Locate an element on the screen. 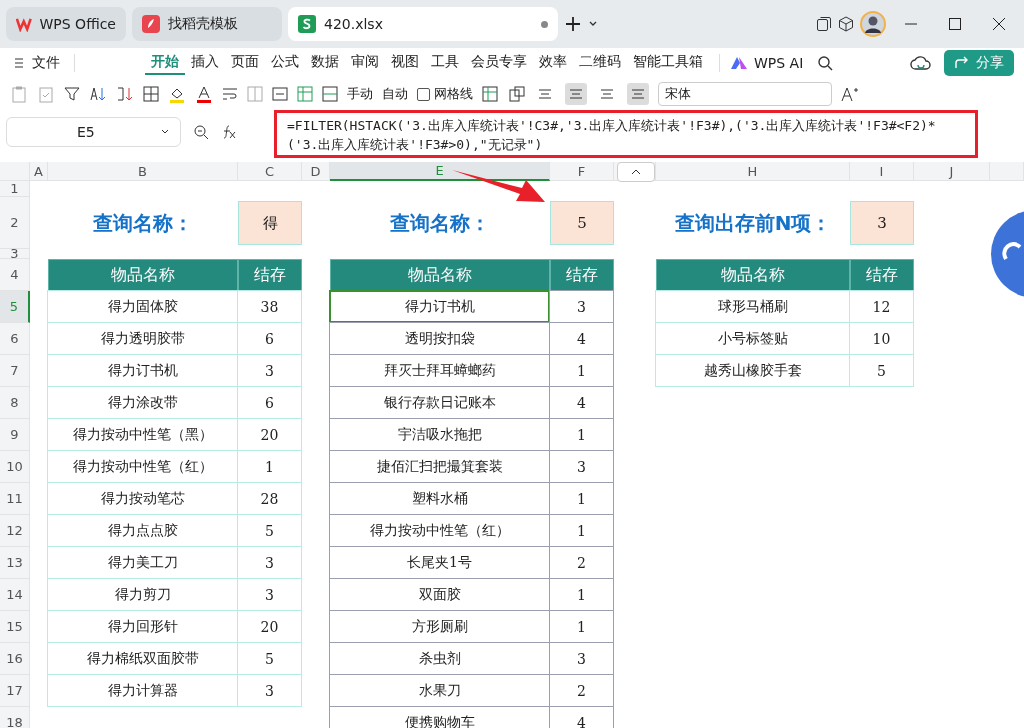  row-header: 3 is located at coordinates (15, 254).